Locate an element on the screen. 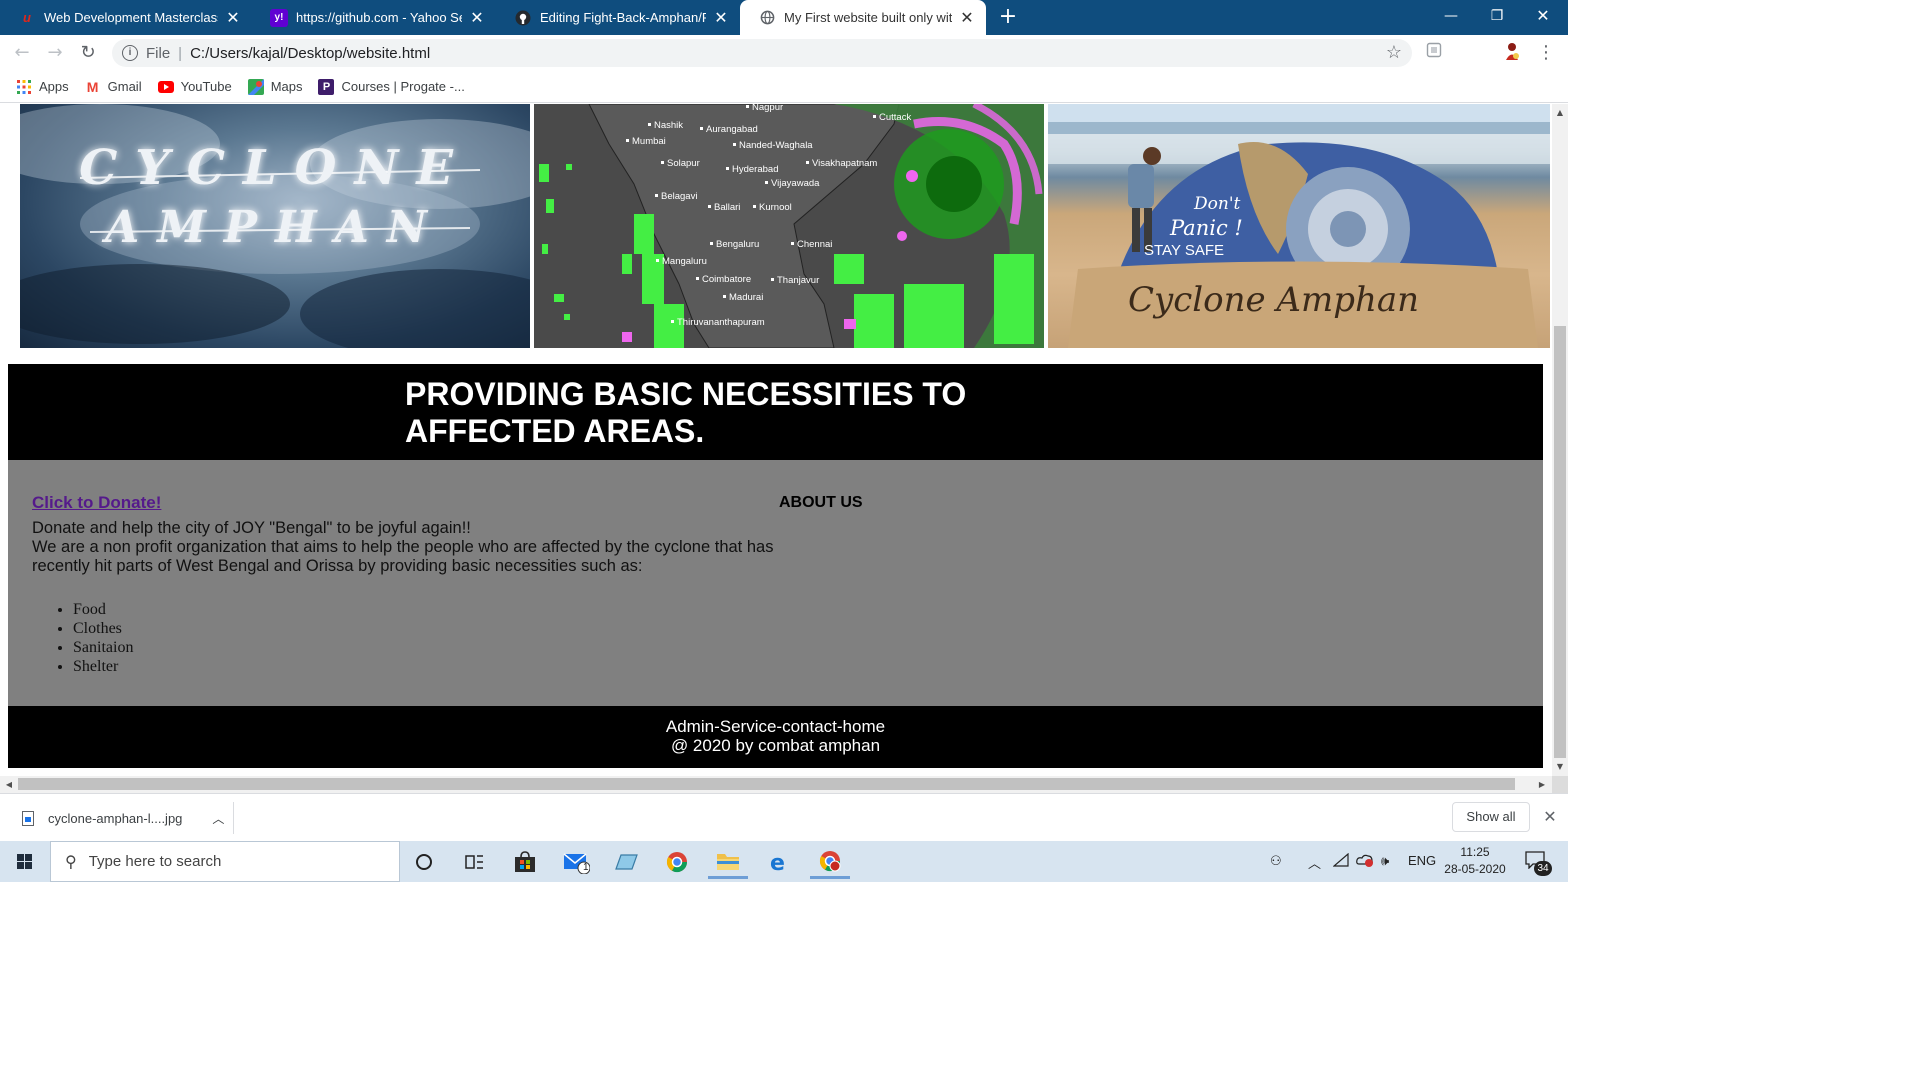 This screenshot has height=1080, width=1920. donate-link: Click to Donate! is located at coordinates (96, 503).